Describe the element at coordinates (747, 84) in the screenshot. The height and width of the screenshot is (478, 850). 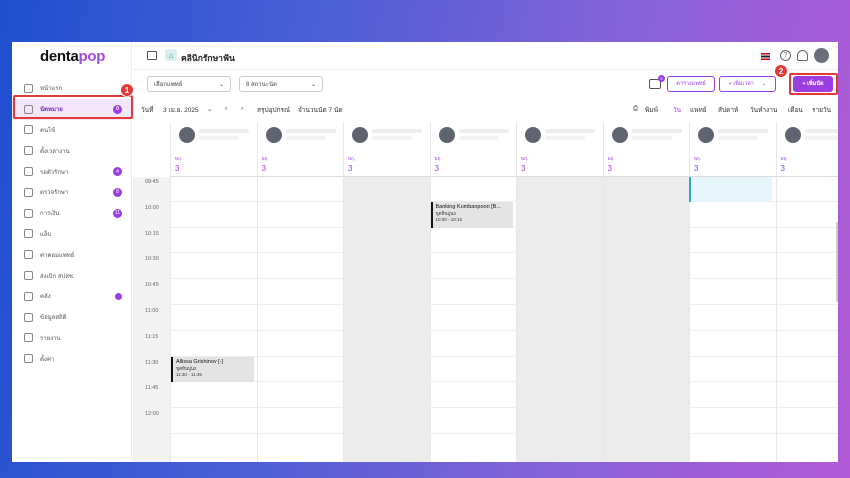
I see `add-time-button: + เพิ่มเวลา ⌄` at that location.